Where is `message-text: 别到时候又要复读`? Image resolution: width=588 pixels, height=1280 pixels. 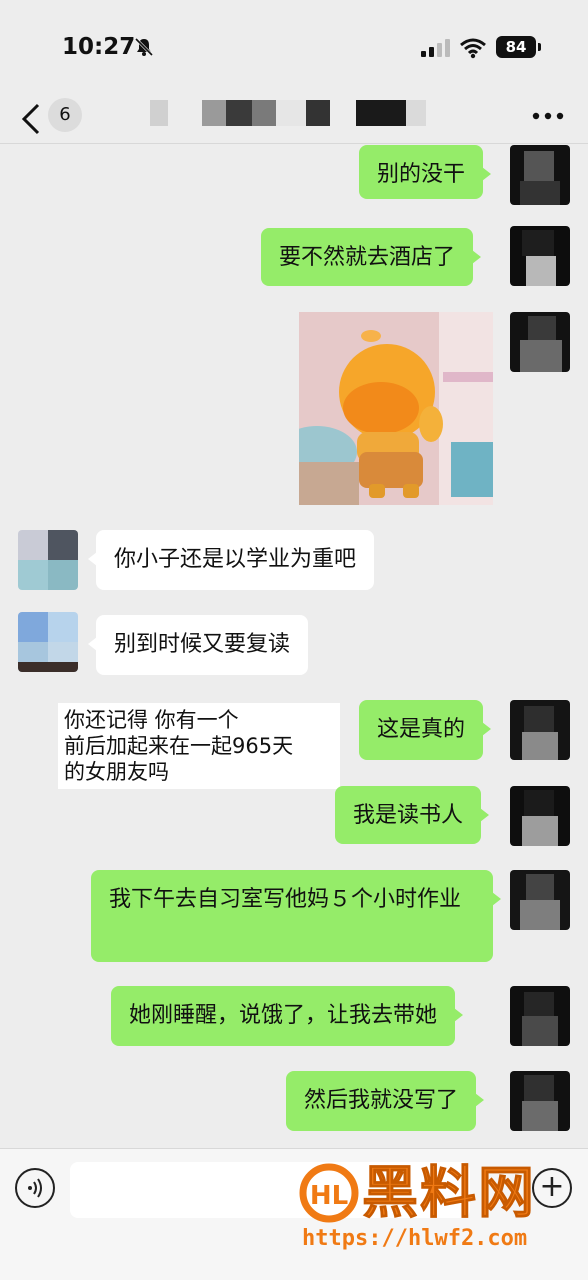 message-text: 别到时候又要复读 is located at coordinates (202, 644).